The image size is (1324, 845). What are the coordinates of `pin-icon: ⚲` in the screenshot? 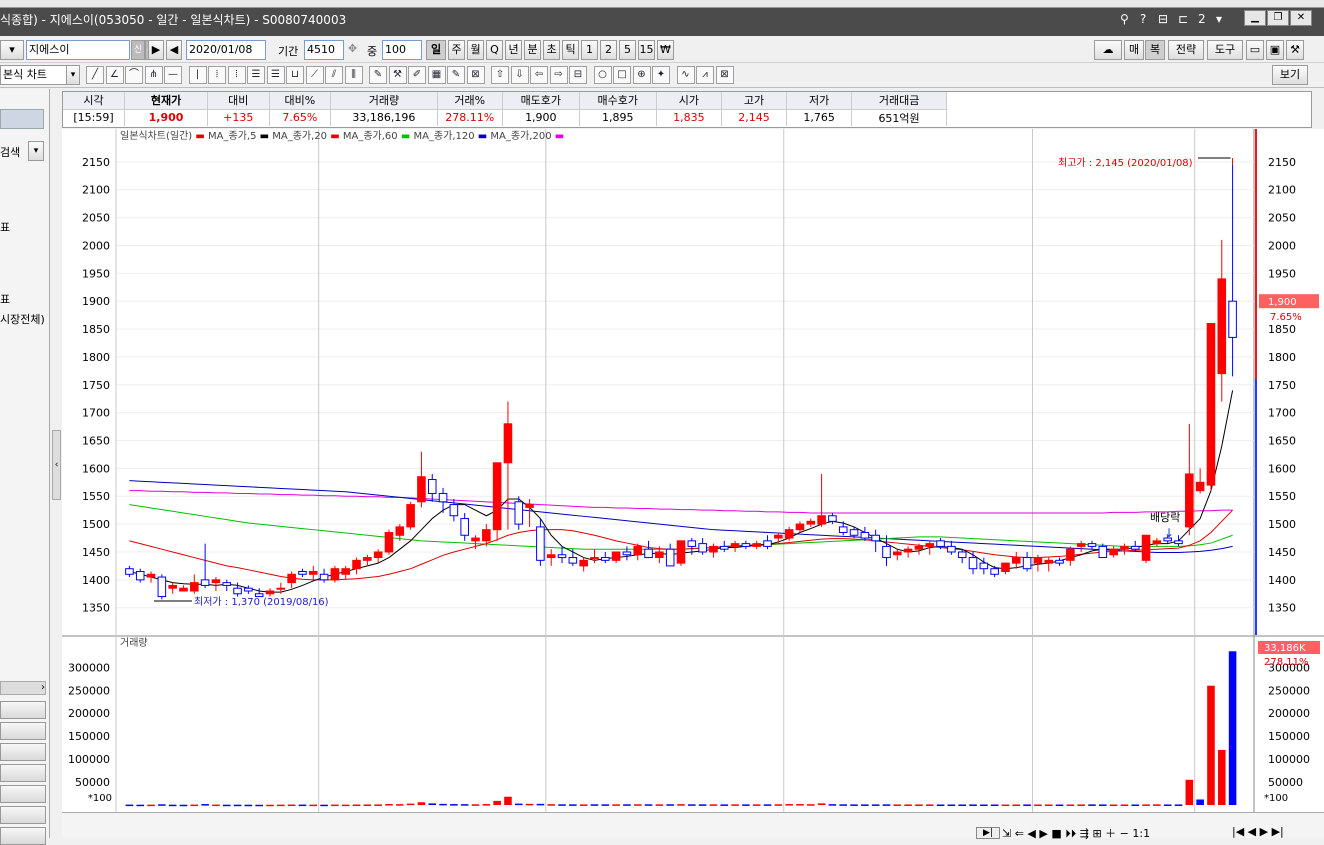 It's located at (1124, 19).